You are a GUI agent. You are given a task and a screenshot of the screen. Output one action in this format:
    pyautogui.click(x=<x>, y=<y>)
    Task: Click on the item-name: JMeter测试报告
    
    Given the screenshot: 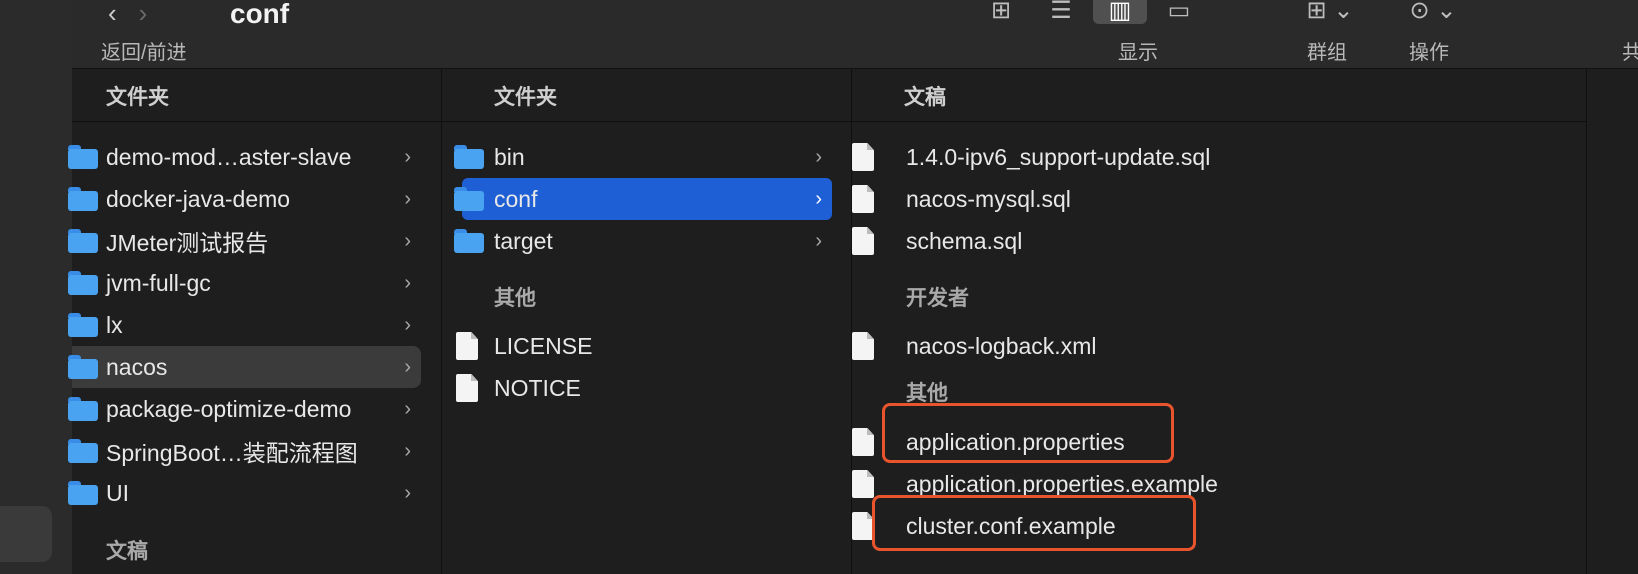 What is the action you would take?
    pyautogui.click(x=187, y=243)
    